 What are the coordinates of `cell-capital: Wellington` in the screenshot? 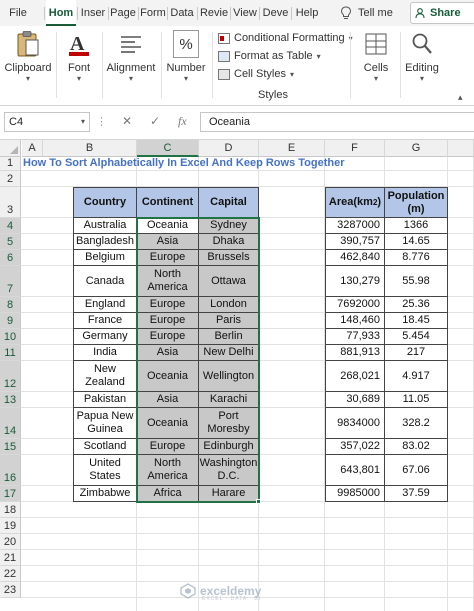 It's located at (229, 376).